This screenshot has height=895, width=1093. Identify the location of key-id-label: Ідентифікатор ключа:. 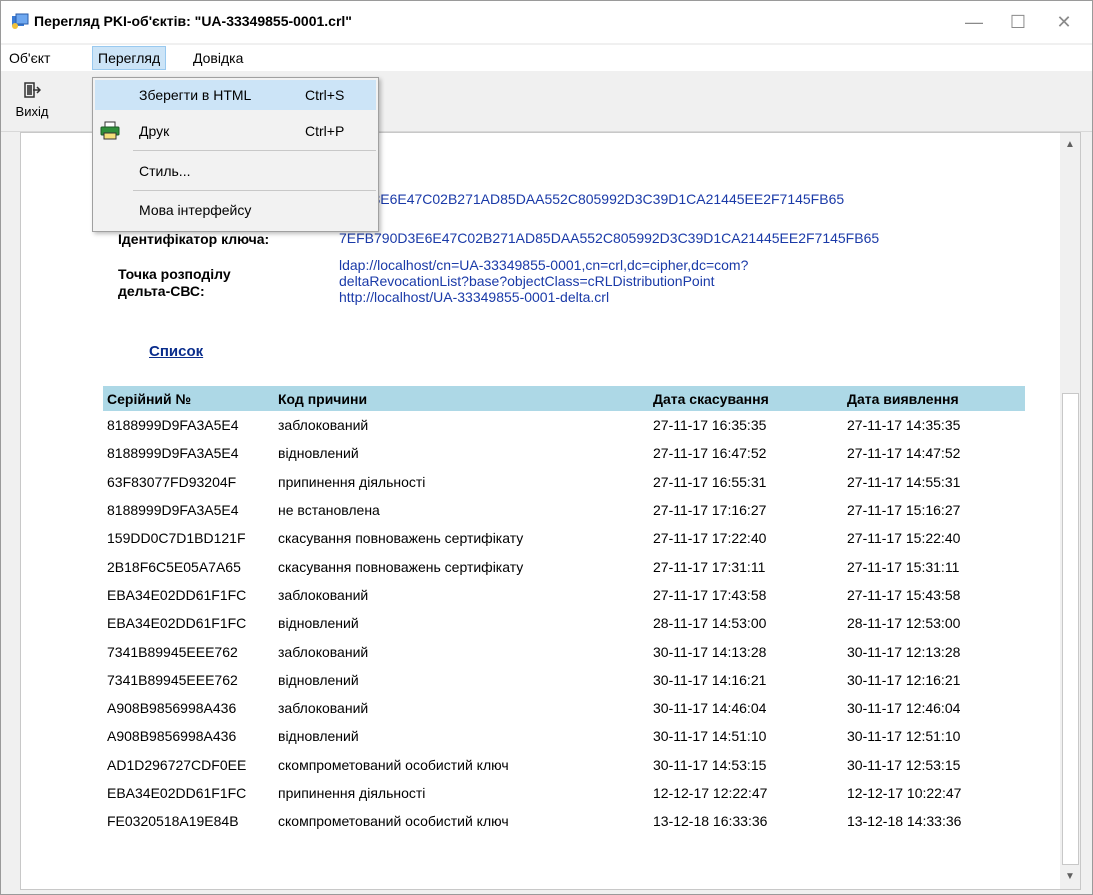
(194, 239).